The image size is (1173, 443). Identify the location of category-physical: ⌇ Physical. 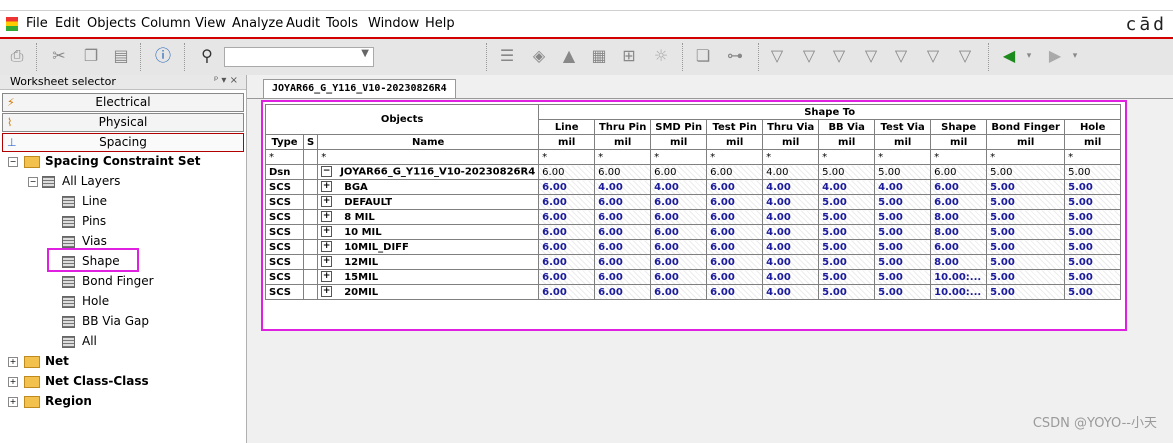
(123, 122).